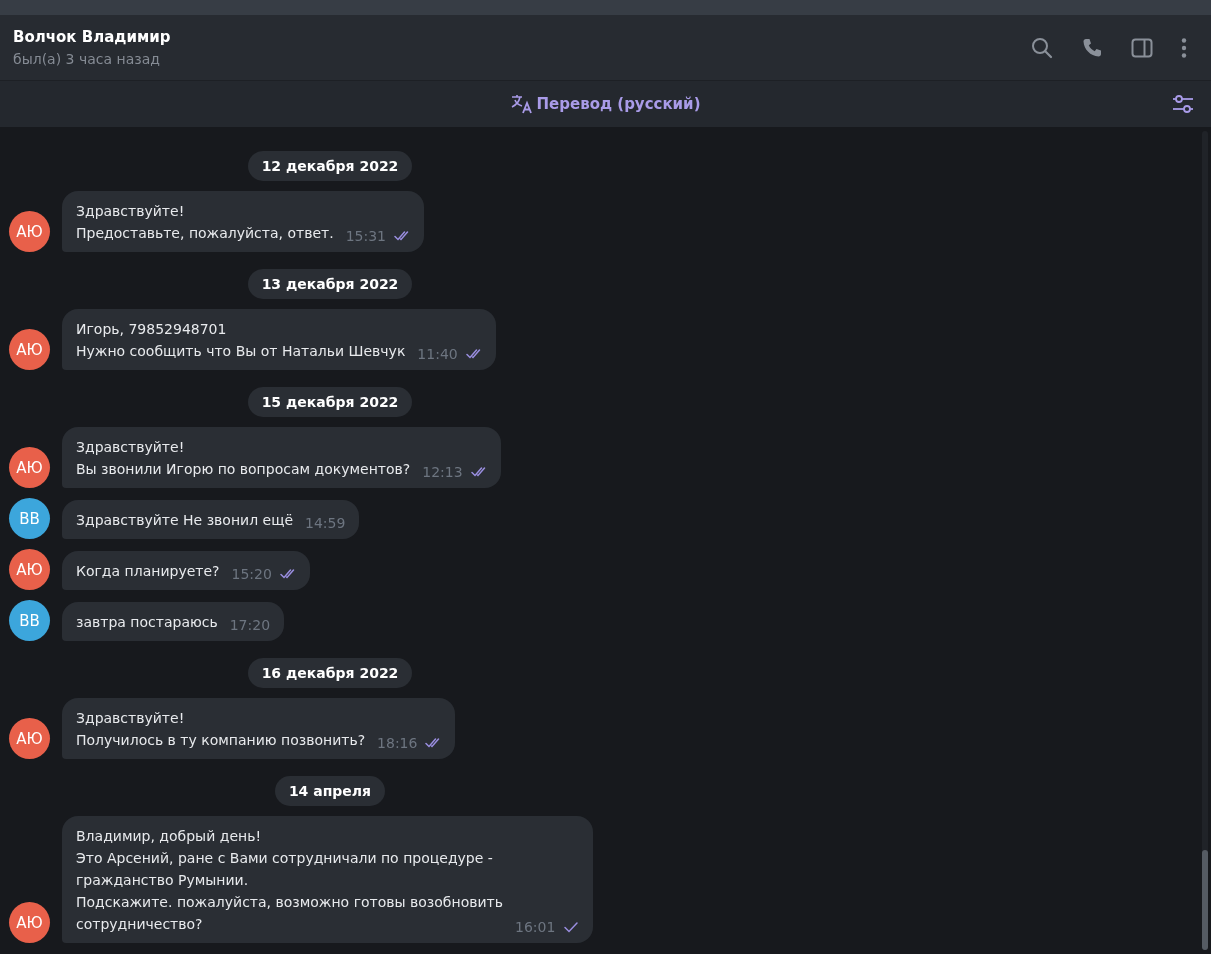 Image resolution: width=1211 pixels, height=954 pixels. What do you see at coordinates (251, 574) in the screenshot?
I see `message-time: 15:20` at bounding box center [251, 574].